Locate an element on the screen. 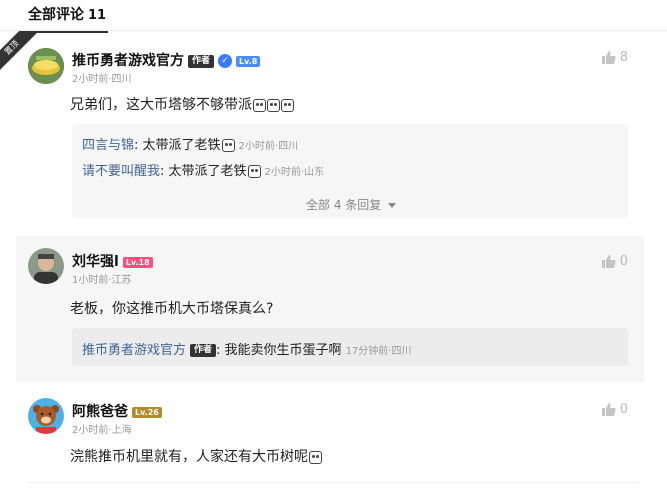 The image size is (667, 496). coin-avatar-icon is located at coordinates (46, 66).